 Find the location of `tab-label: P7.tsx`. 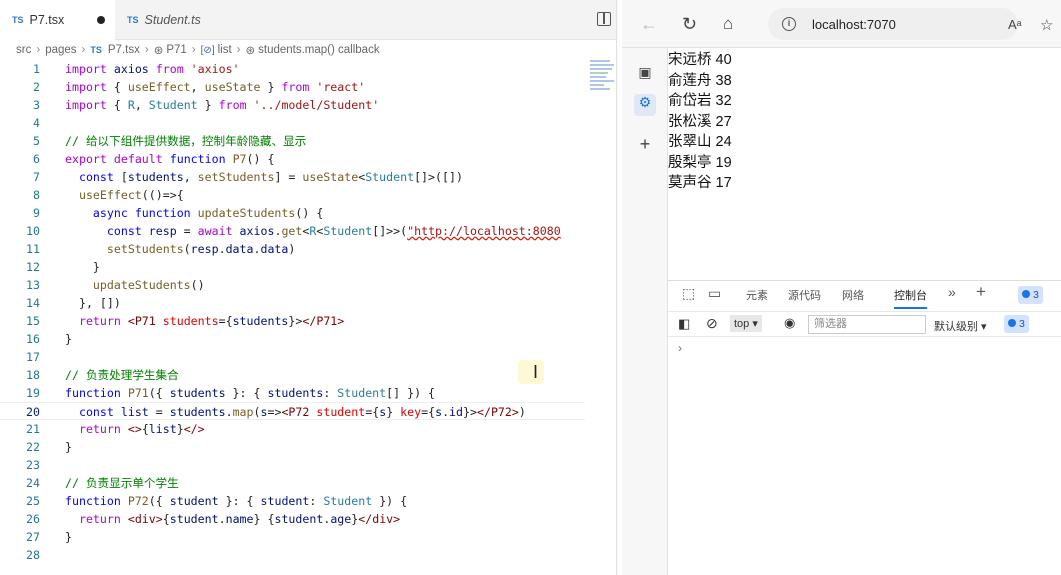

tab-label: P7.tsx is located at coordinates (47, 20).